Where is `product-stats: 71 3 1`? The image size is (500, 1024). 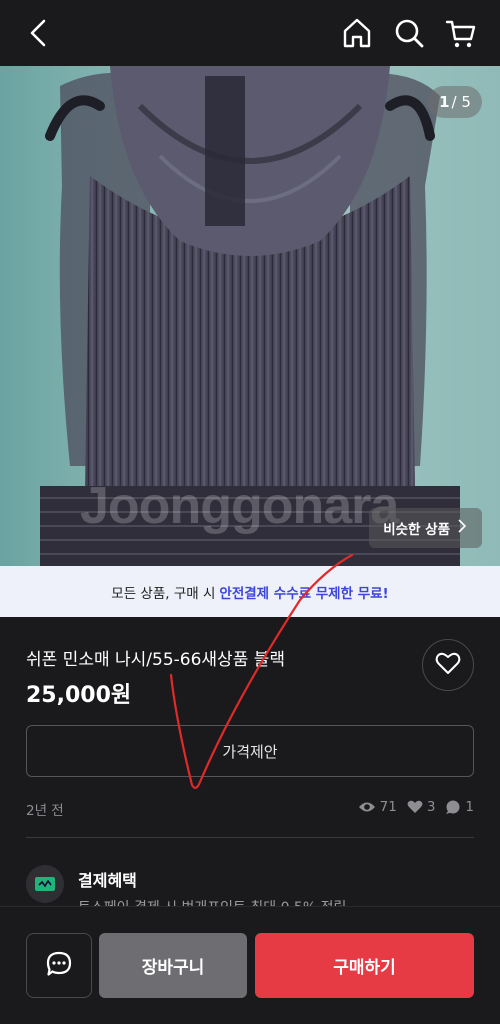
product-stats: 71 3 1 is located at coordinates (416, 807).